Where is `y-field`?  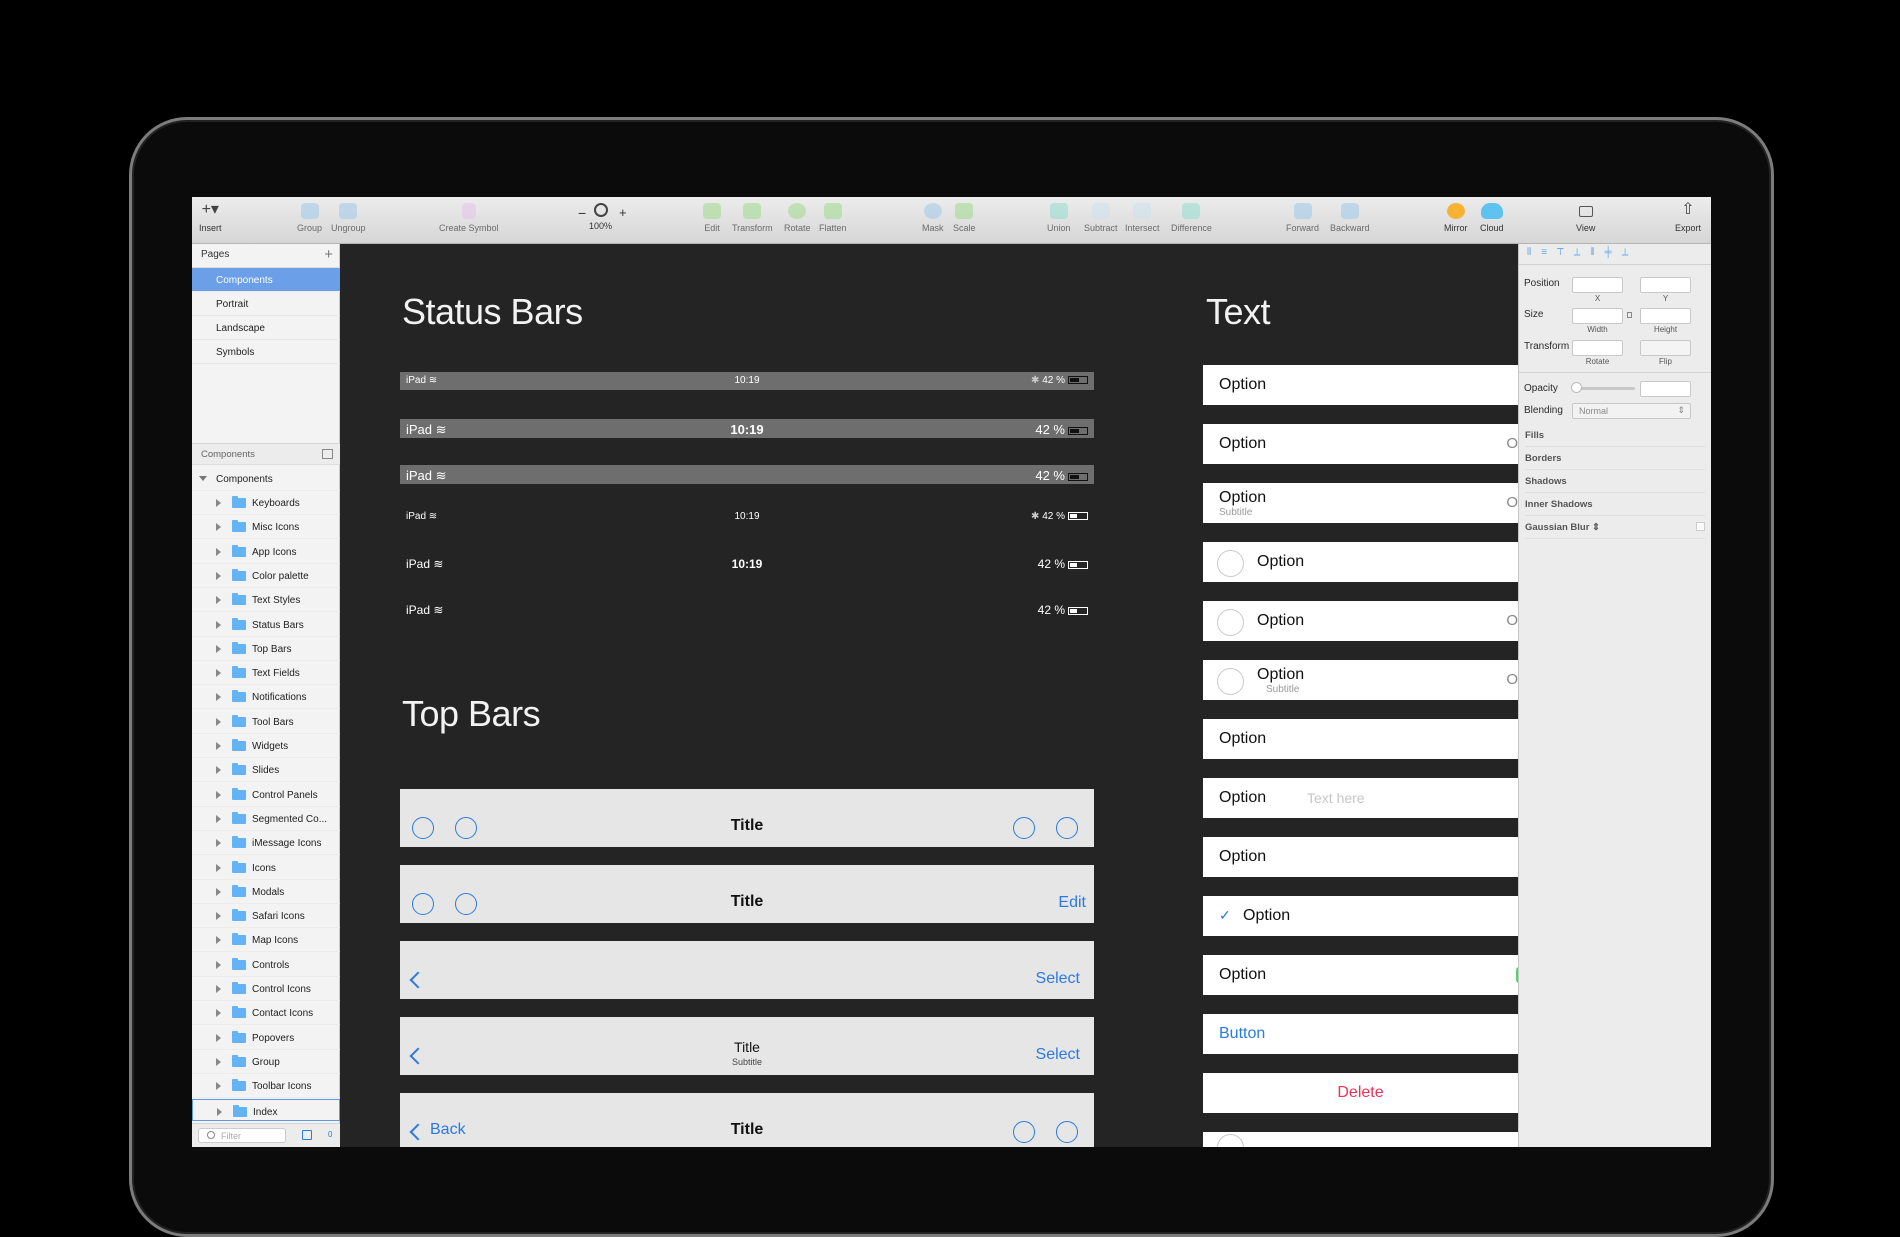 y-field is located at coordinates (1665, 285).